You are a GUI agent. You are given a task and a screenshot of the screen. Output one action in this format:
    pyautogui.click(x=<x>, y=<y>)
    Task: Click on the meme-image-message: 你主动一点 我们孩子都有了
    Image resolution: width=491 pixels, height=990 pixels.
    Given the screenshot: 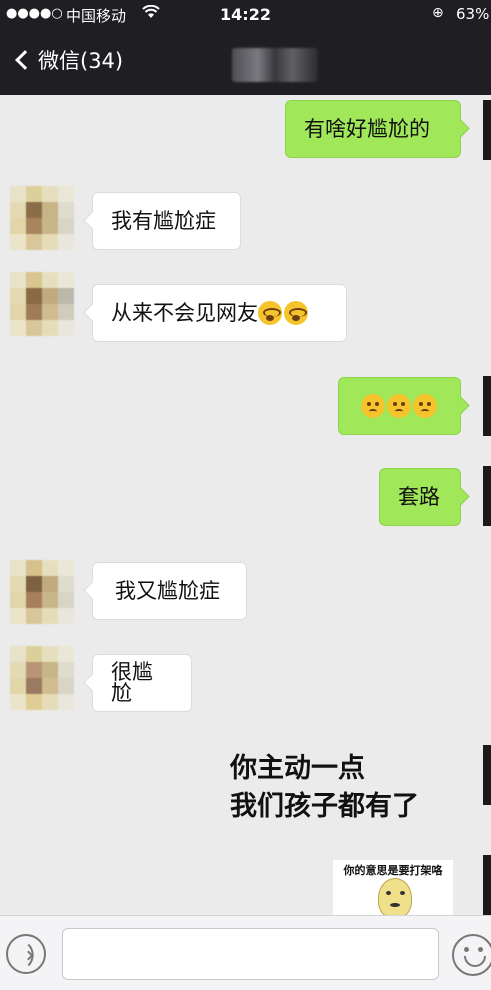 What is the action you would take?
    pyautogui.click(x=355, y=788)
    